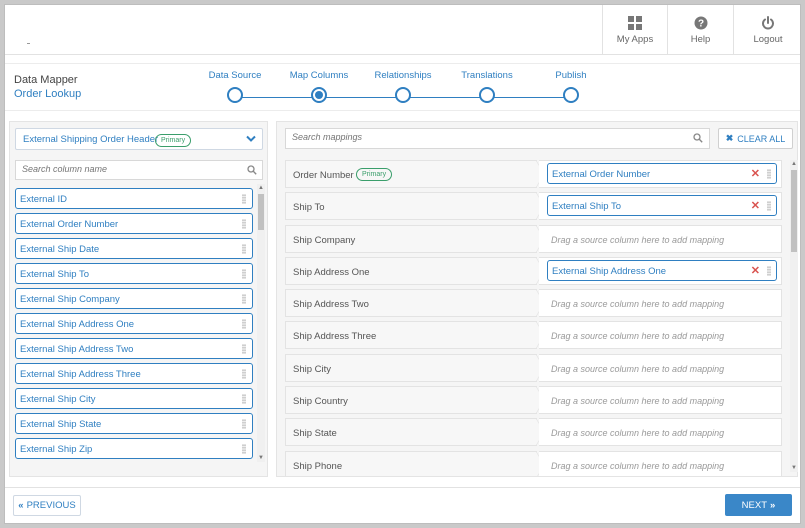 This screenshot has width=805, height=528. What do you see at coordinates (43, 199) in the screenshot?
I see `column-label: External ID` at bounding box center [43, 199].